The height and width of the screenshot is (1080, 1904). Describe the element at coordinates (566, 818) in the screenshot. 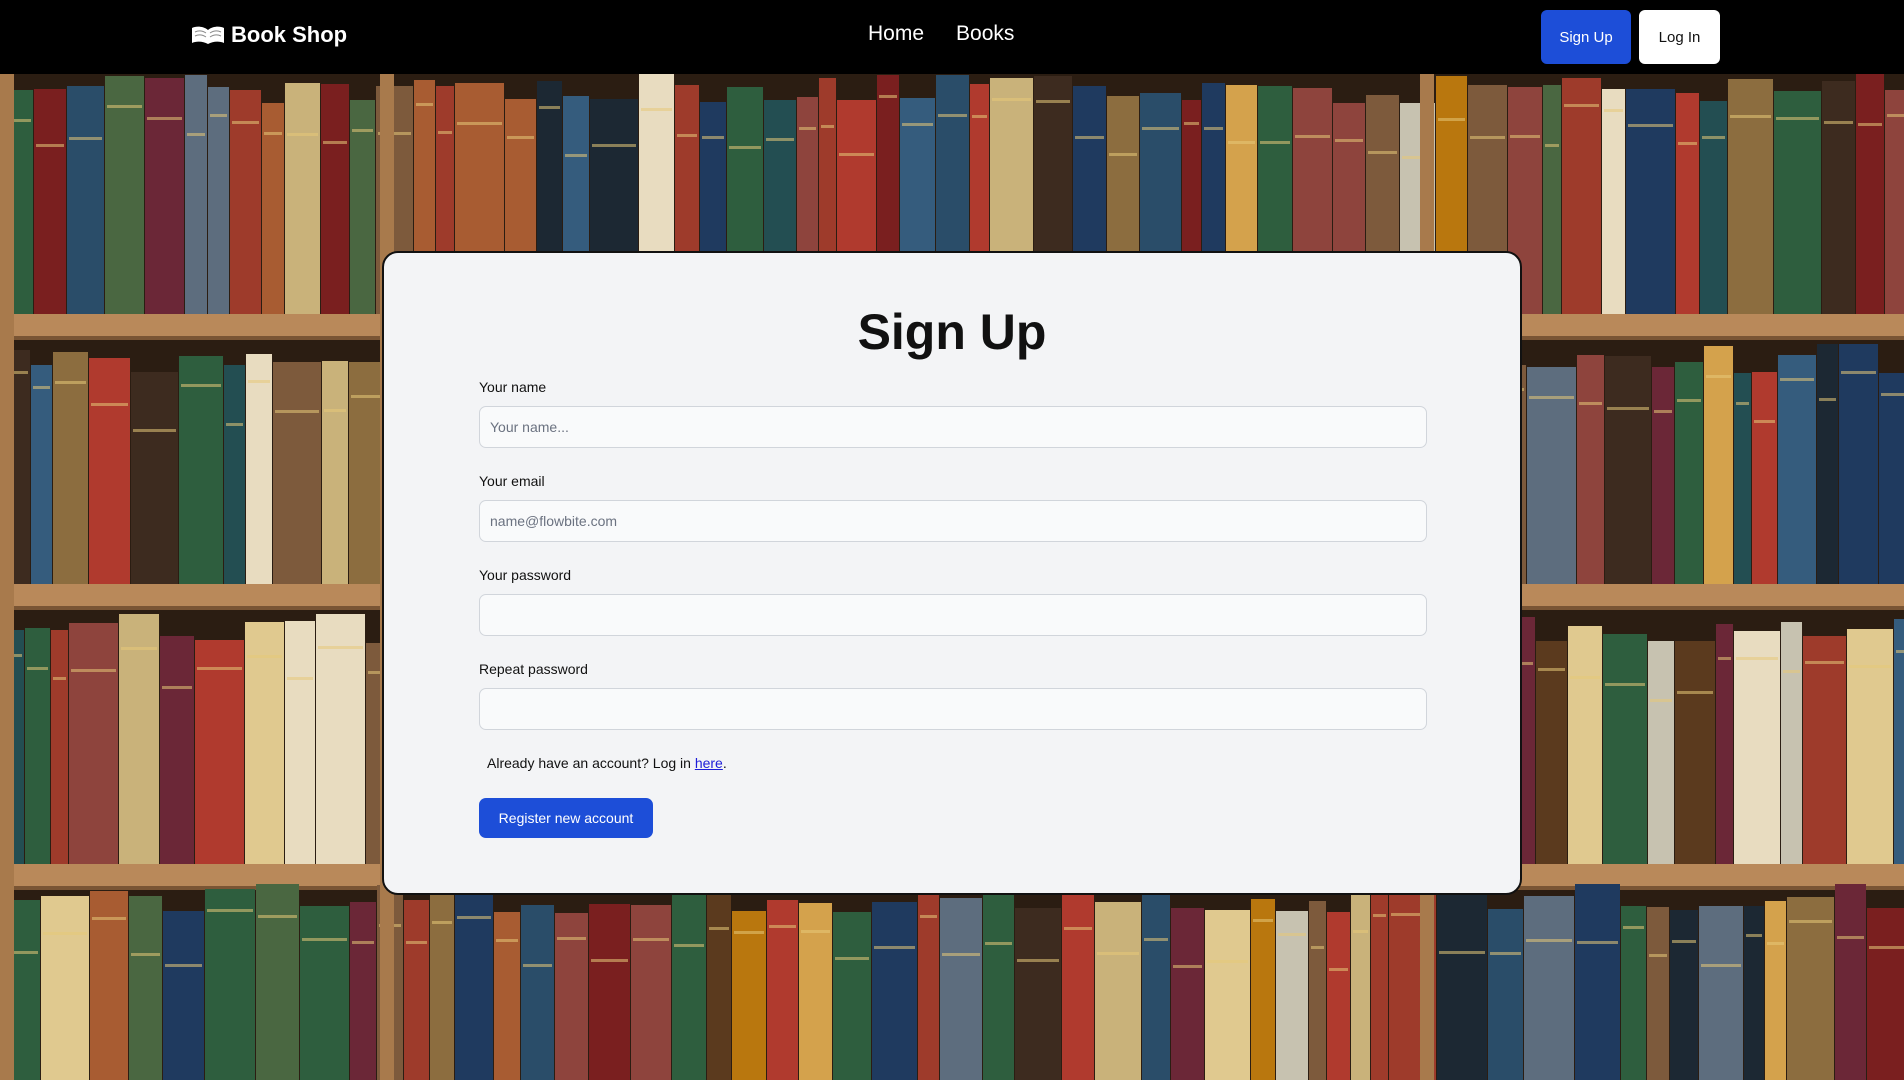

I see `register-button: Register new account` at that location.